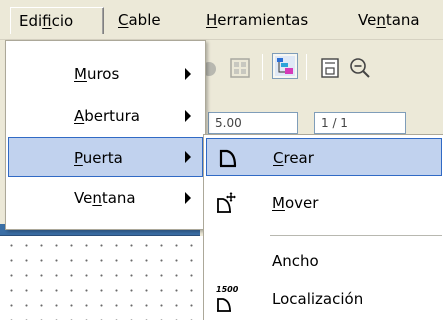 The image size is (443, 320). What do you see at coordinates (47, 21) in the screenshot?
I see `menu-edificio-mnemonic: f` at bounding box center [47, 21].